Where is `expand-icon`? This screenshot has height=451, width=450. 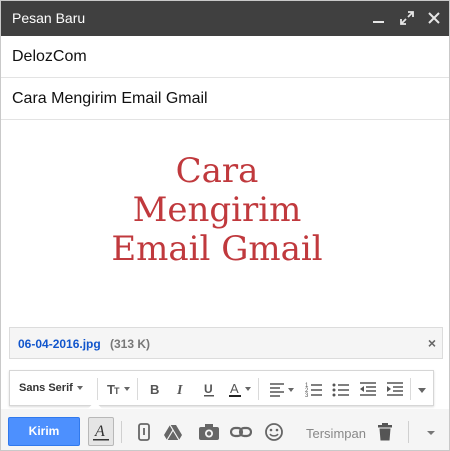
expand-icon is located at coordinates (407, 18).